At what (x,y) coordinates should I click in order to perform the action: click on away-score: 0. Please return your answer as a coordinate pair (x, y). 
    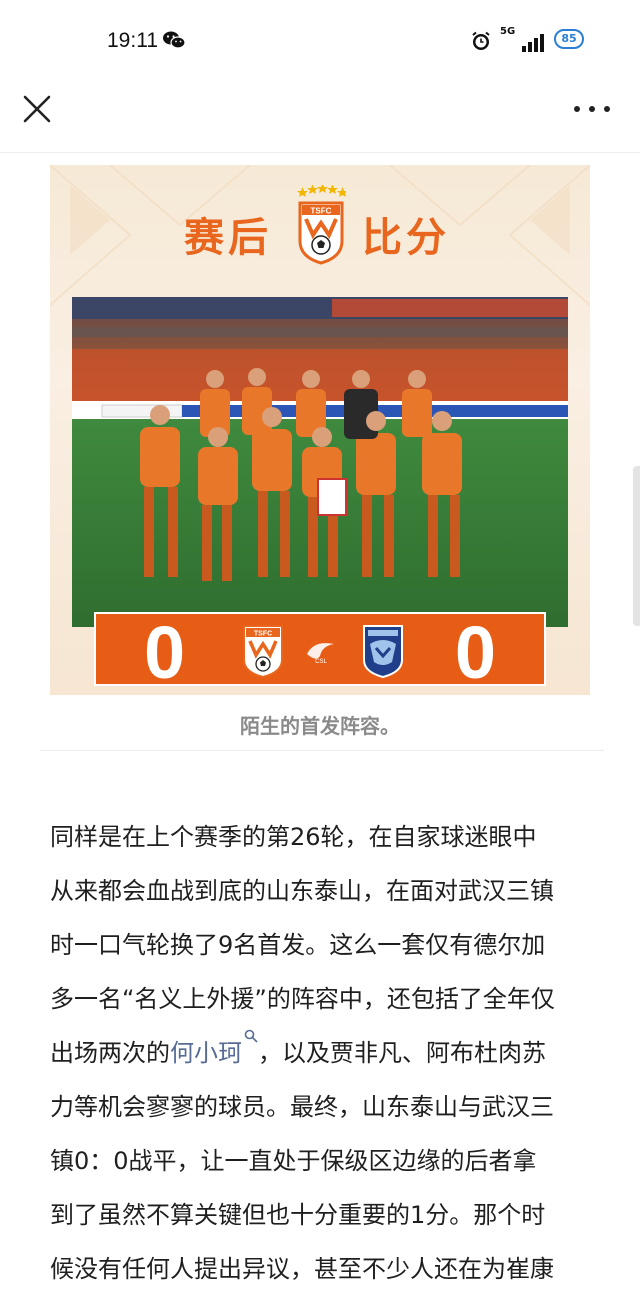
    Looking at the image, I should click on (475, 652).